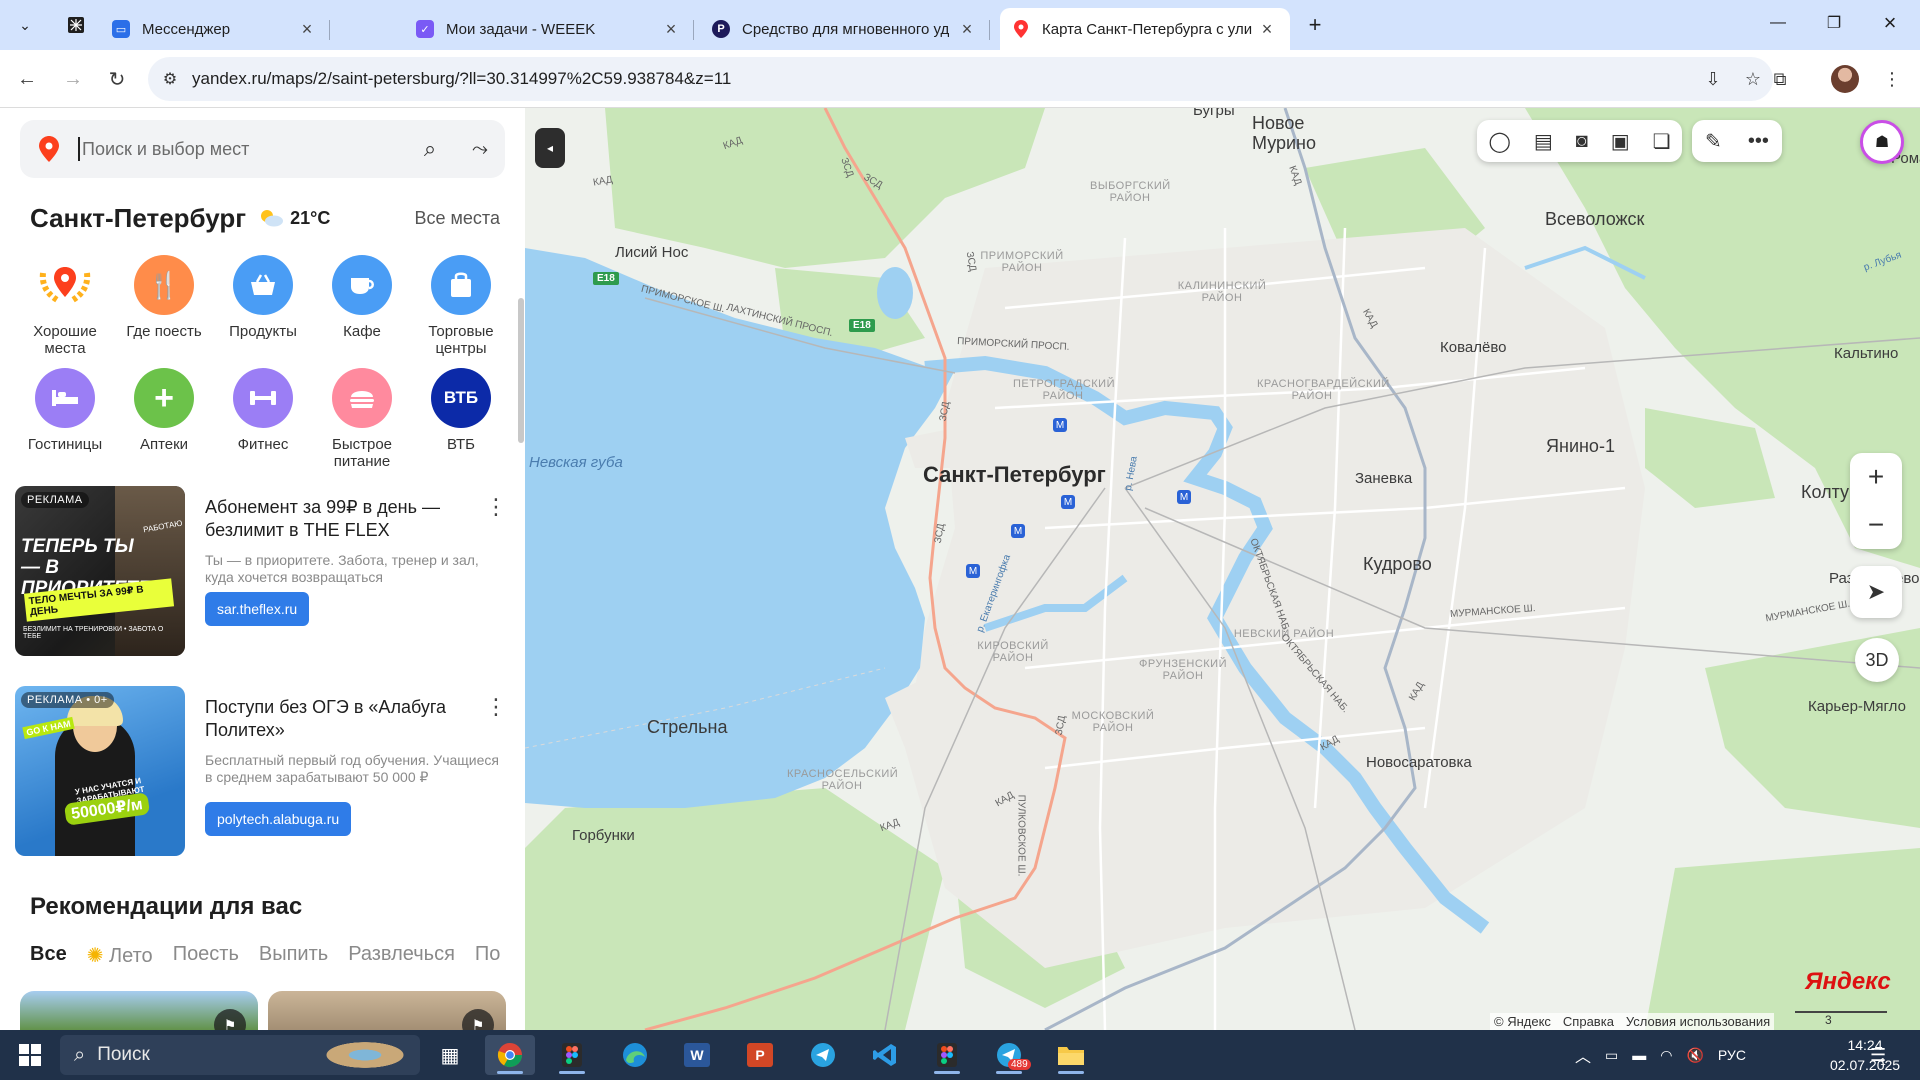 The width and height of the screenshot is (1920, 1080). I want to click on meet-now-icon: ▭, so click(1611, 1055).